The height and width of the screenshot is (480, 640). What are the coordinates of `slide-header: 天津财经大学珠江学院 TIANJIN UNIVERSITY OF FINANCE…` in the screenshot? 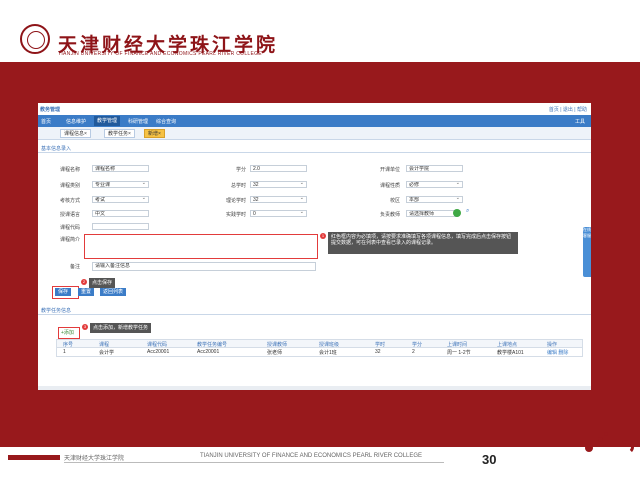 It's located at (320, 31).